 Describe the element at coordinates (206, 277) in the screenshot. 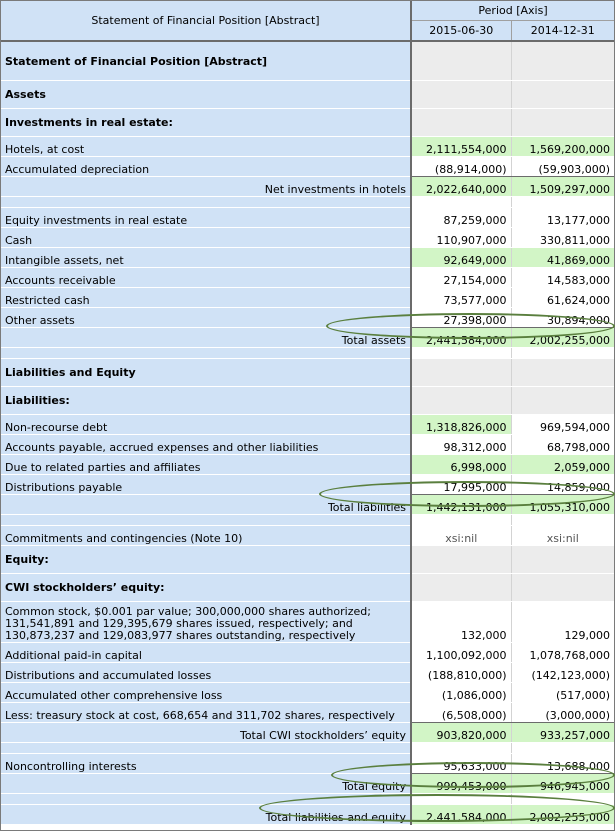

I see `row-label: Accounts receivable` at that location.